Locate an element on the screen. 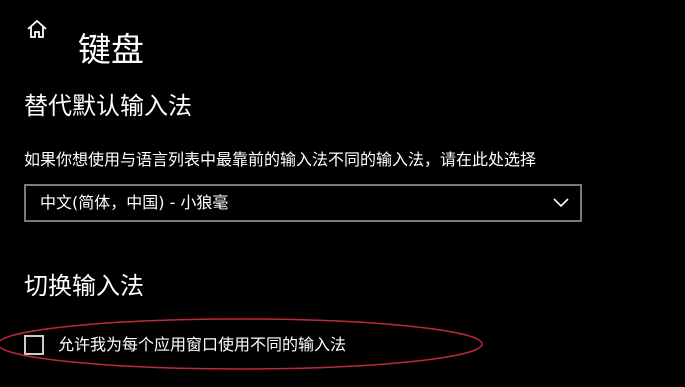 This screenshot has width=685, height=387. page-title: 键盘 is located at coordinates (111, 50).